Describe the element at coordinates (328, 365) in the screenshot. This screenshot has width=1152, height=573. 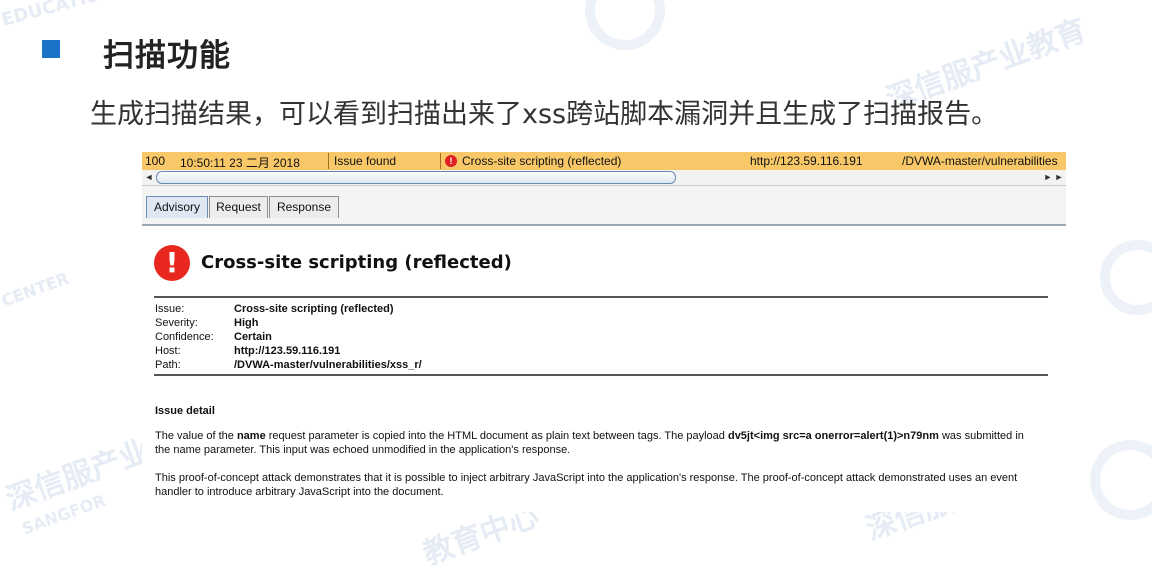
I see `info-value: /DVWA-master/vulnerabilities/xss_r/` at that location.